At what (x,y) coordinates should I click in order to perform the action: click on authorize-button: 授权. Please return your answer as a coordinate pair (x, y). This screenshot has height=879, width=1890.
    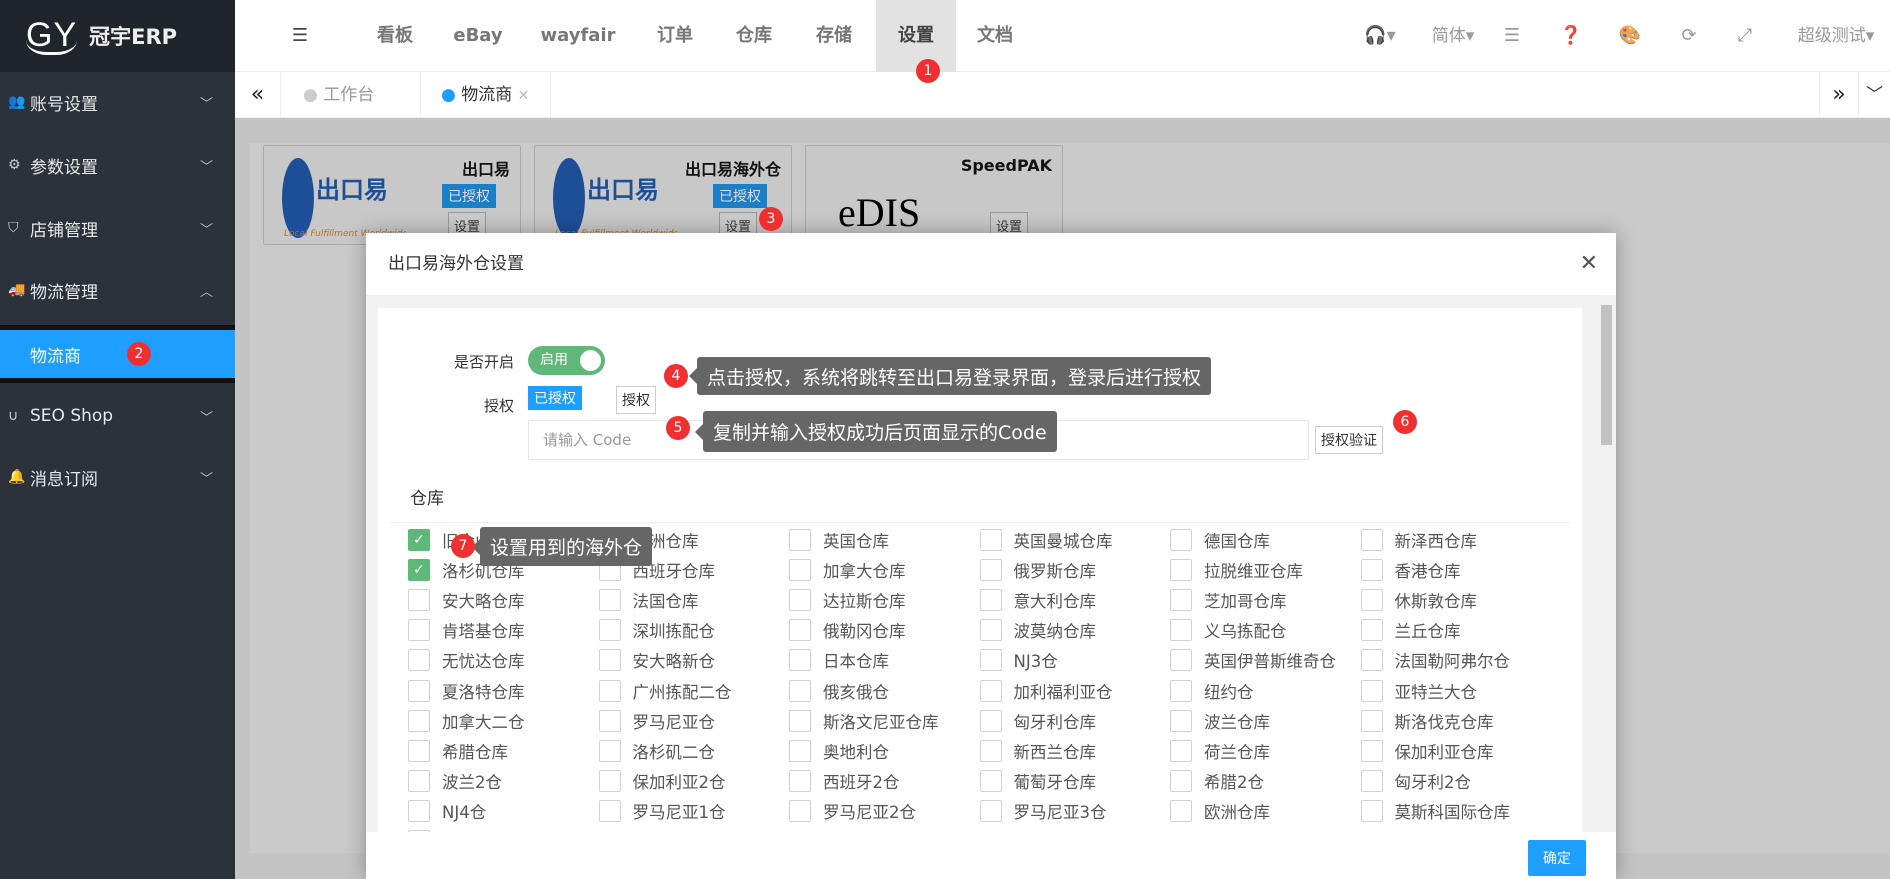
    Looking at the image, I should click on (636, 400).